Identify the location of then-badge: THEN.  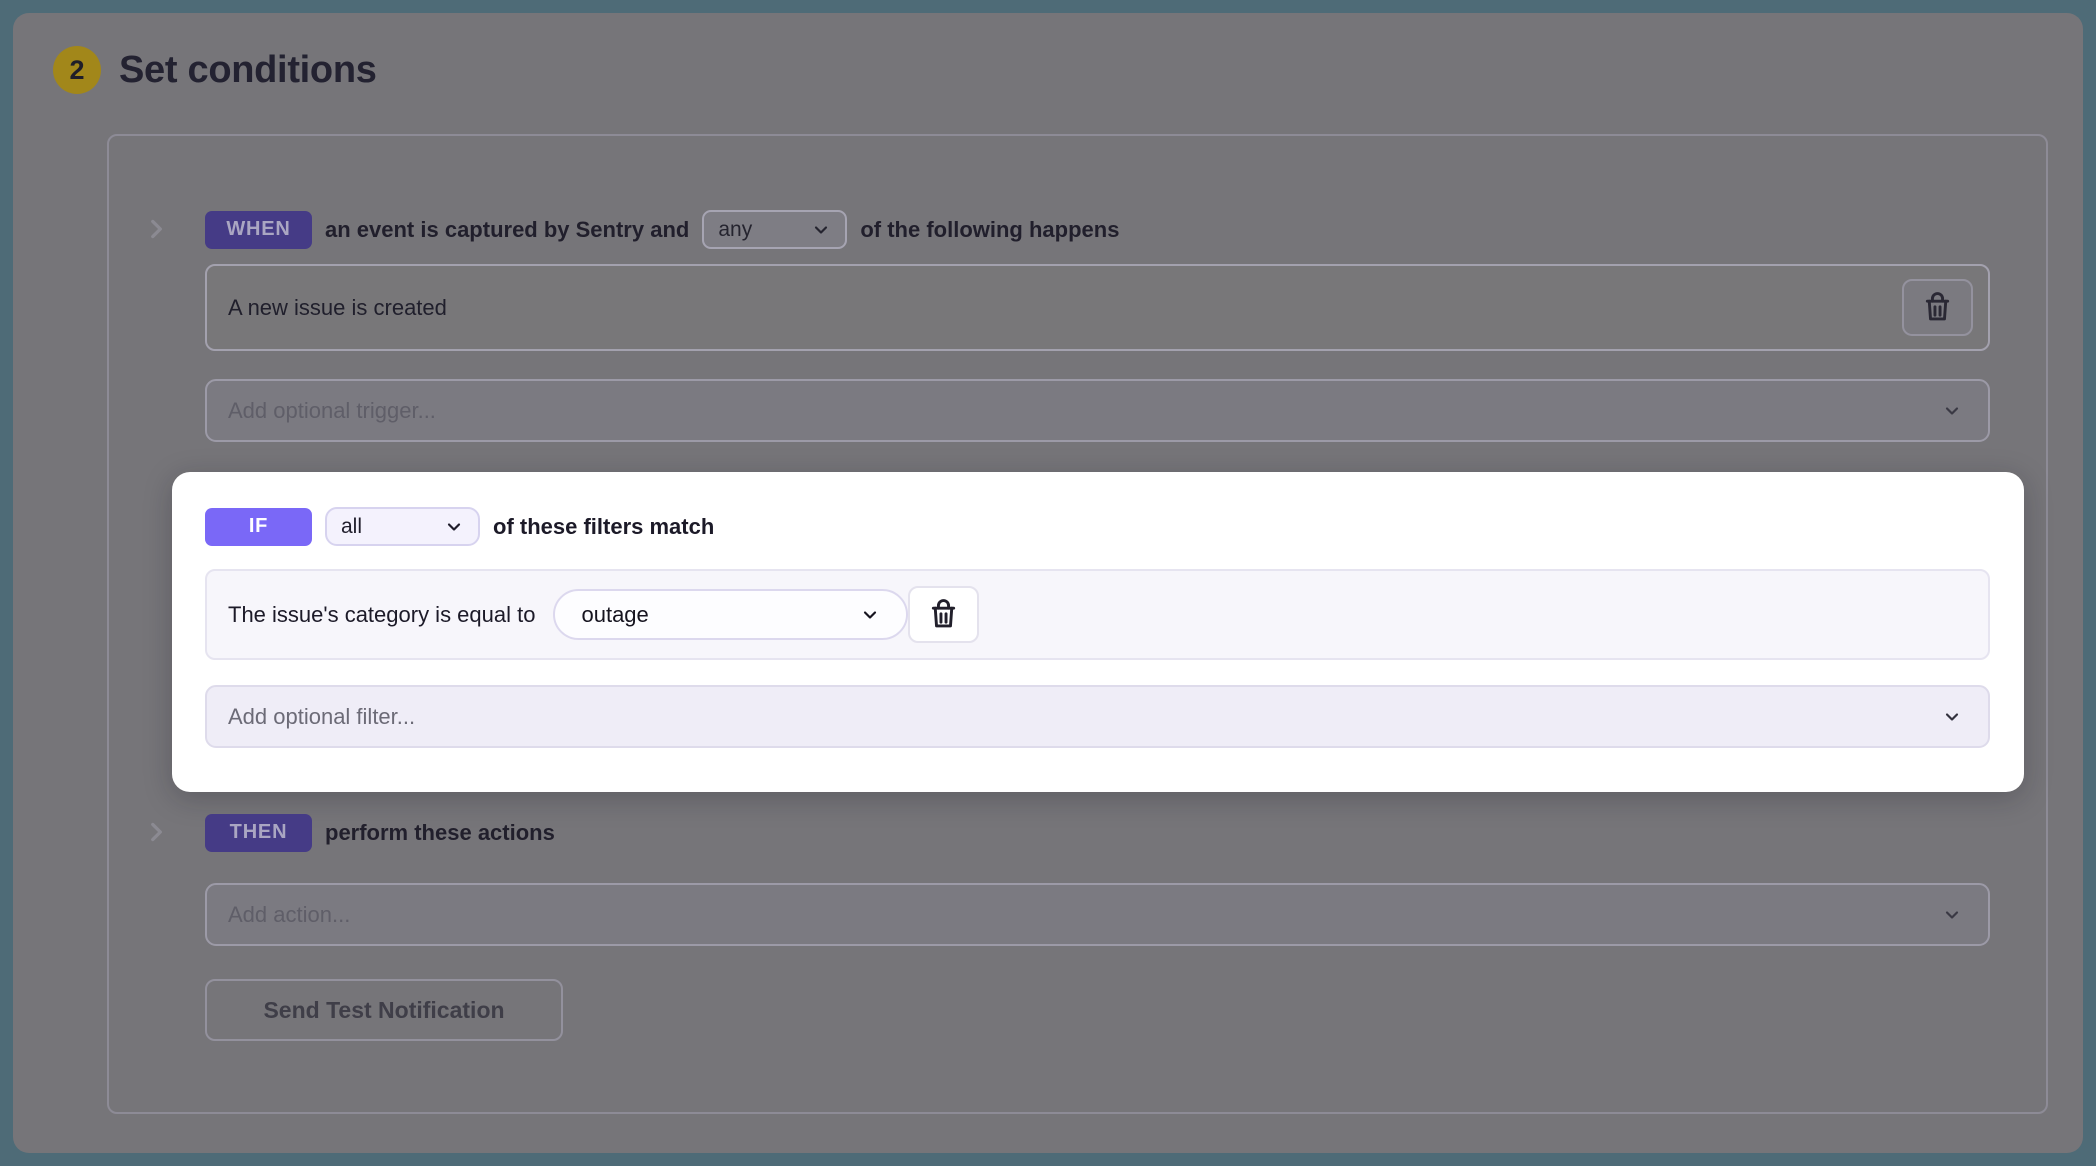
(258, 832).